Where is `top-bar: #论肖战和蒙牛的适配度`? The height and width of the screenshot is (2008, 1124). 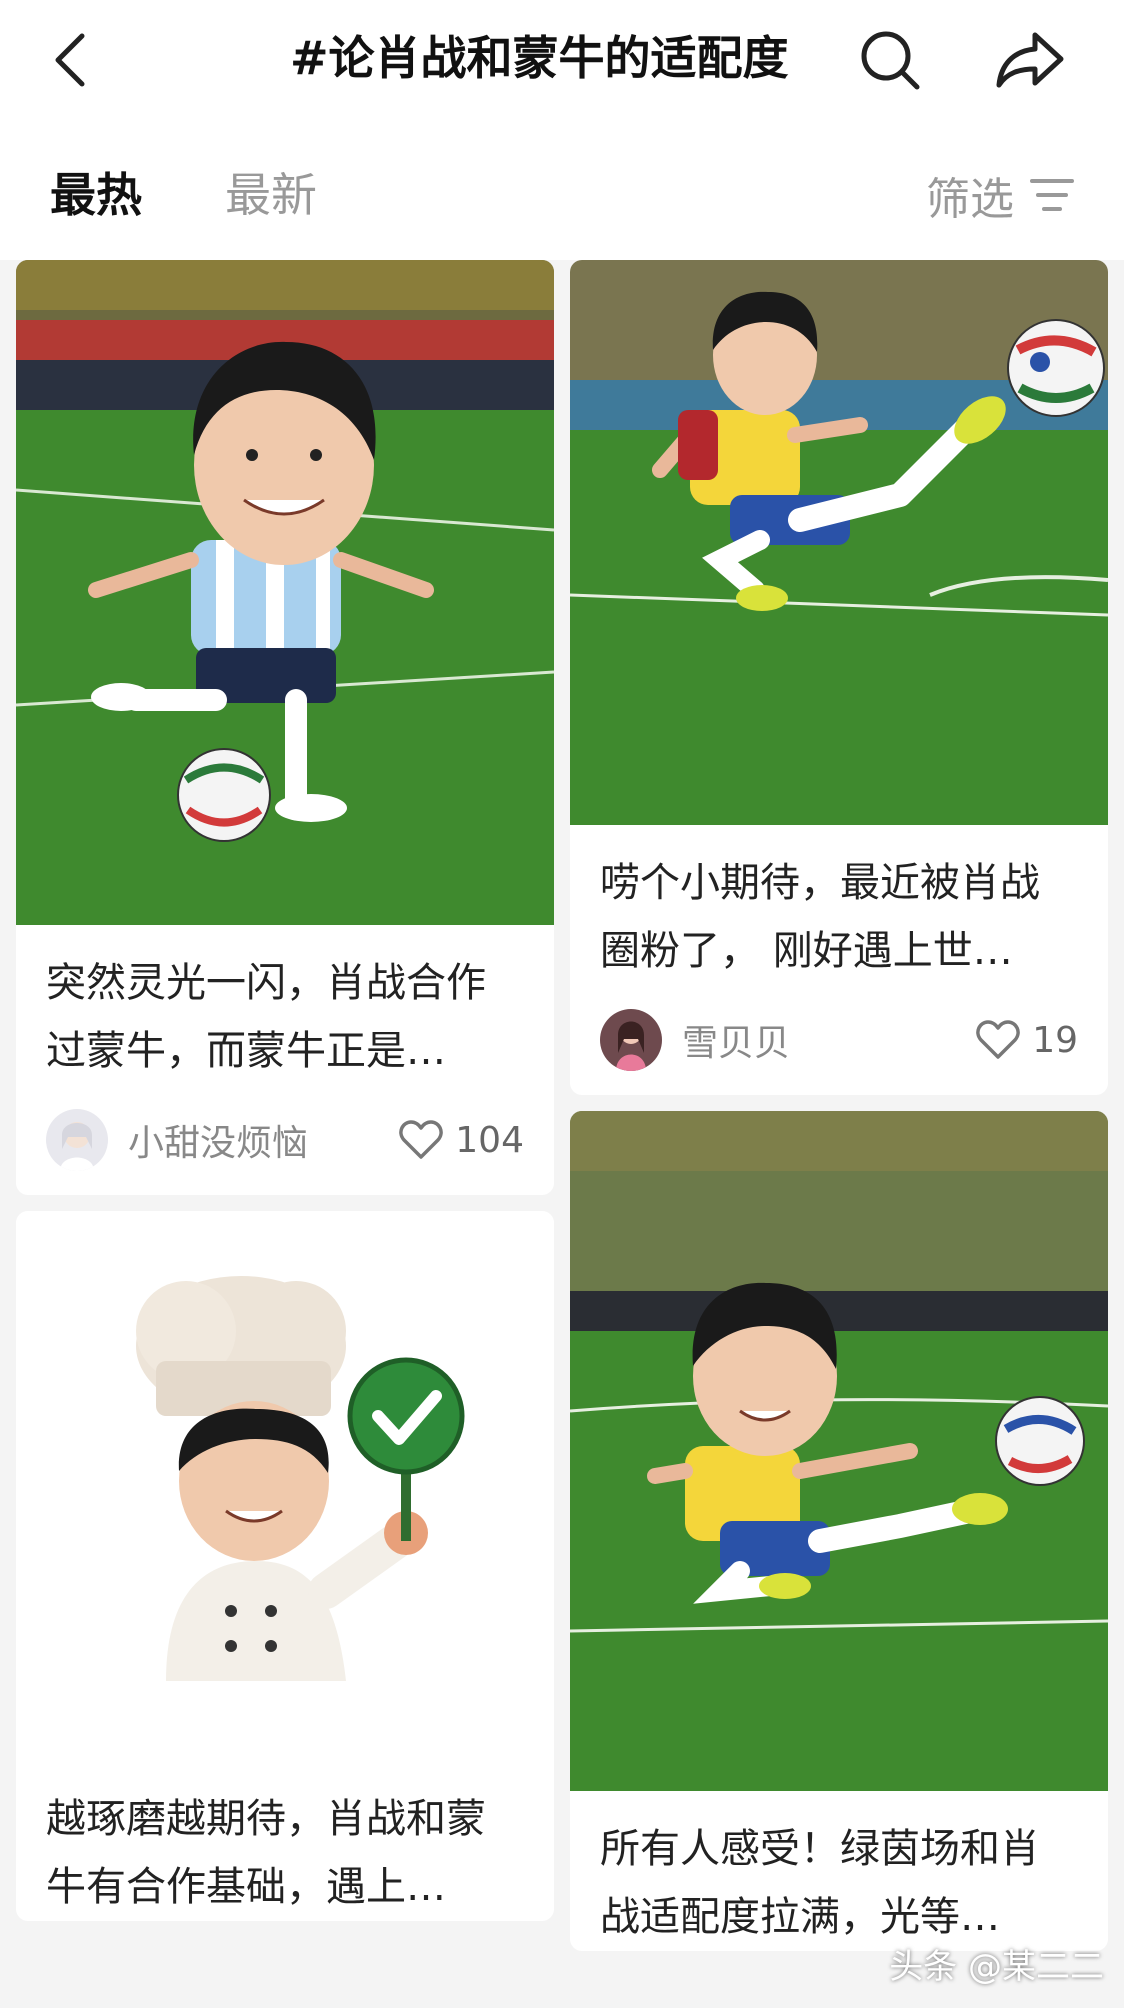 top-bar: #论肖战和蒙牛的适配度 is located at coordinates (562, 60).